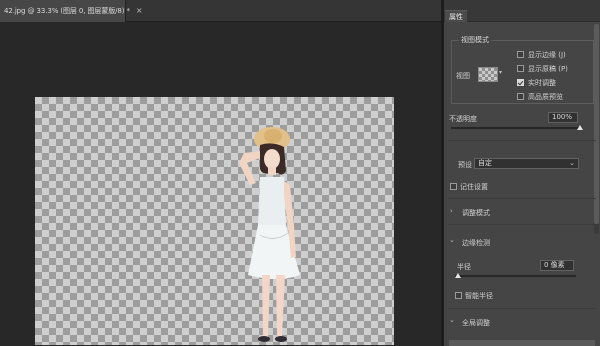  What do you see at coordinates (458, 275) in the screenshot?
I see `radius-slider-handle` at bounding box center [458, 275].